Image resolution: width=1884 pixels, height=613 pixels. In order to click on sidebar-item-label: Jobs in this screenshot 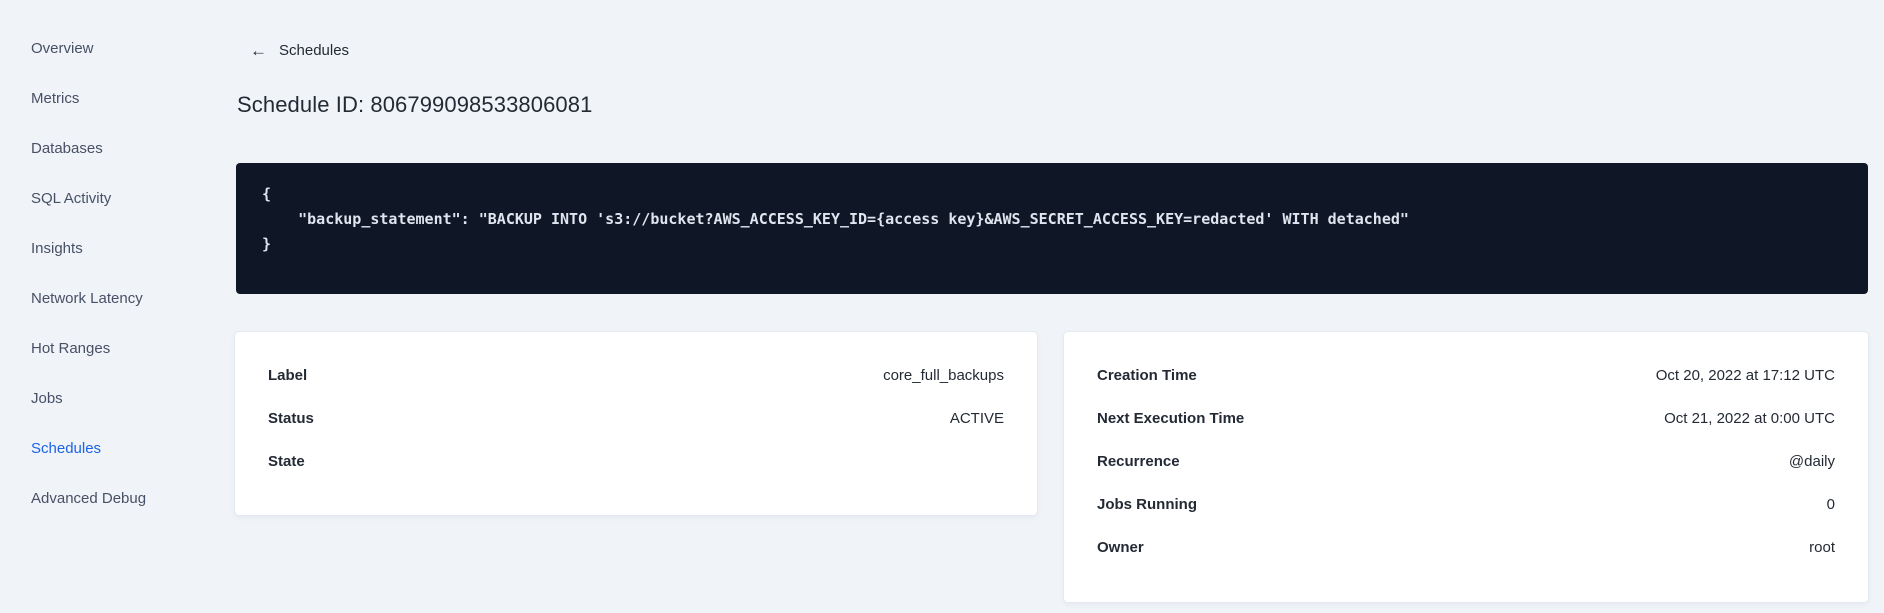, I will do `click(47, 398)`.